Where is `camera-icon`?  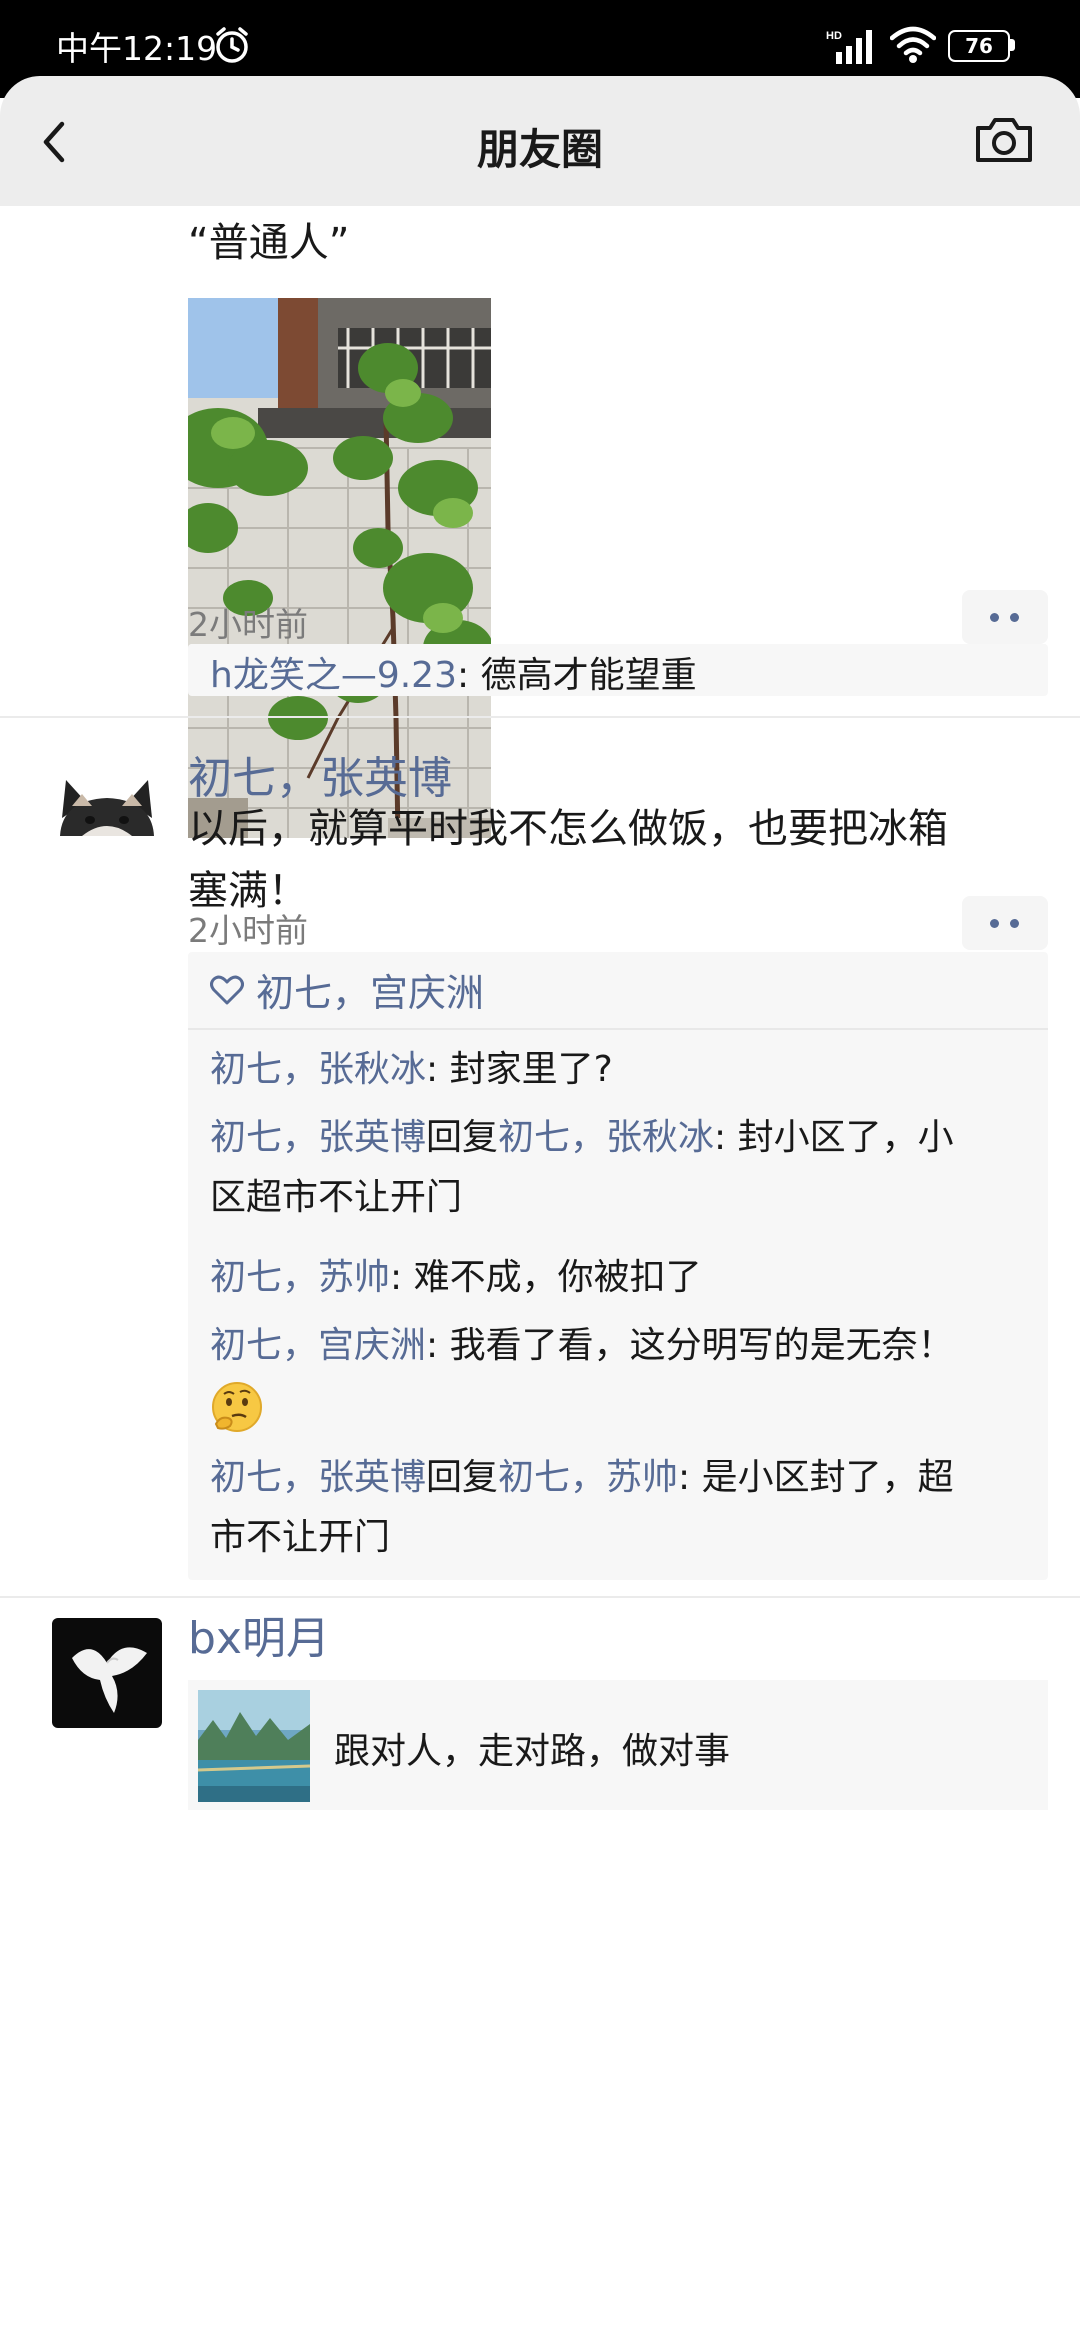
camera-icon is located at coordinates (1004, 140).